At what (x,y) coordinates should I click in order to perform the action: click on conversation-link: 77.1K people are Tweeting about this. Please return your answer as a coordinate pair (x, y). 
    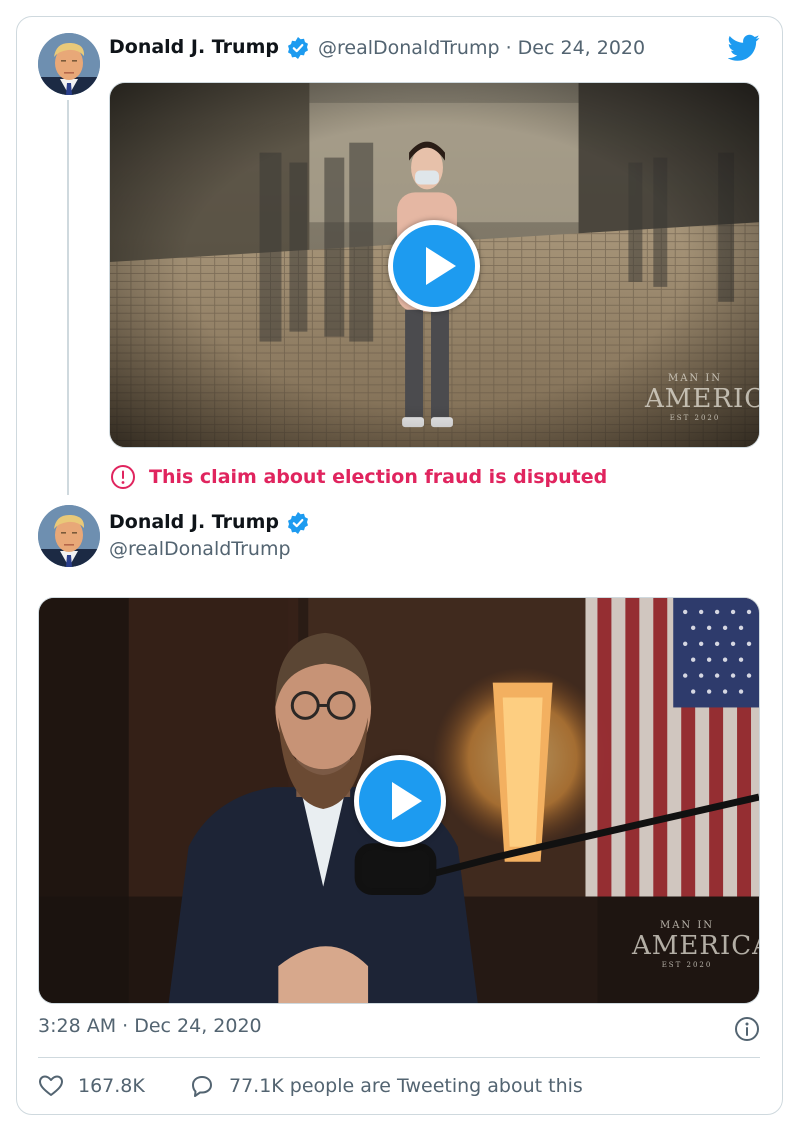
    Looking at the image, I should click on (386, 1086).